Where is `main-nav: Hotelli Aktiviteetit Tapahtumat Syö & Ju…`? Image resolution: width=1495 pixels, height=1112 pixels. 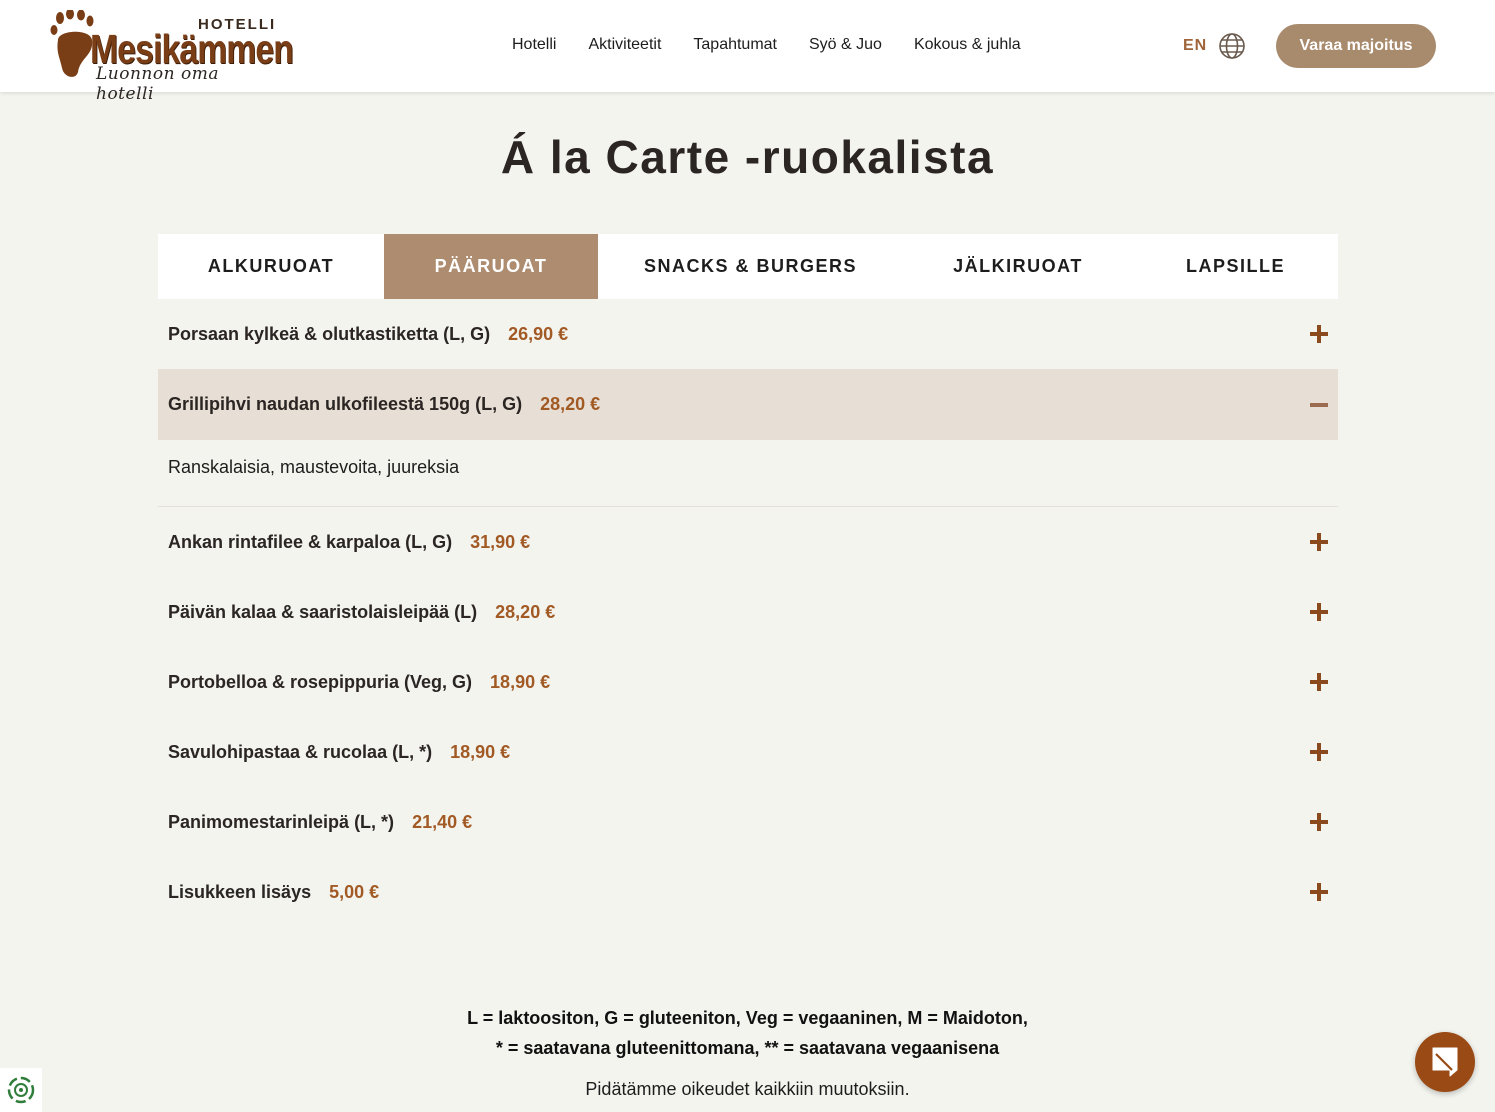 main-nav: Hotelli Aktiviteetit Tapahtumat Syö & Ju… is located at coordinates (782, 45).